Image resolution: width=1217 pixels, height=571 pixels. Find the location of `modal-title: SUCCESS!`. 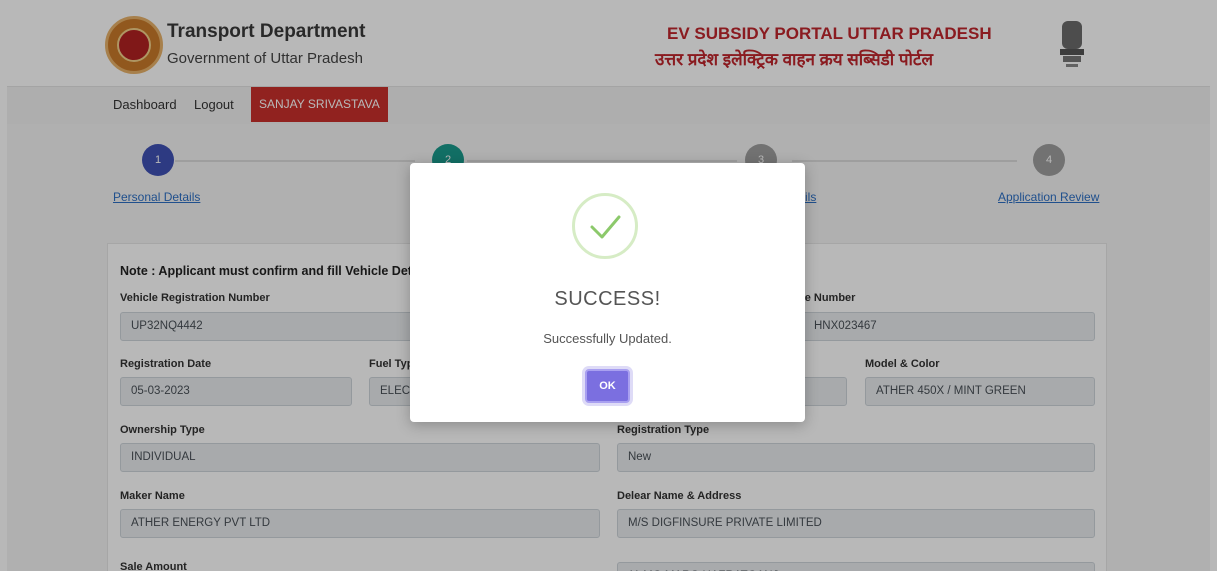

modal-title: SUCCESS! is located at coordinates (607, 299).